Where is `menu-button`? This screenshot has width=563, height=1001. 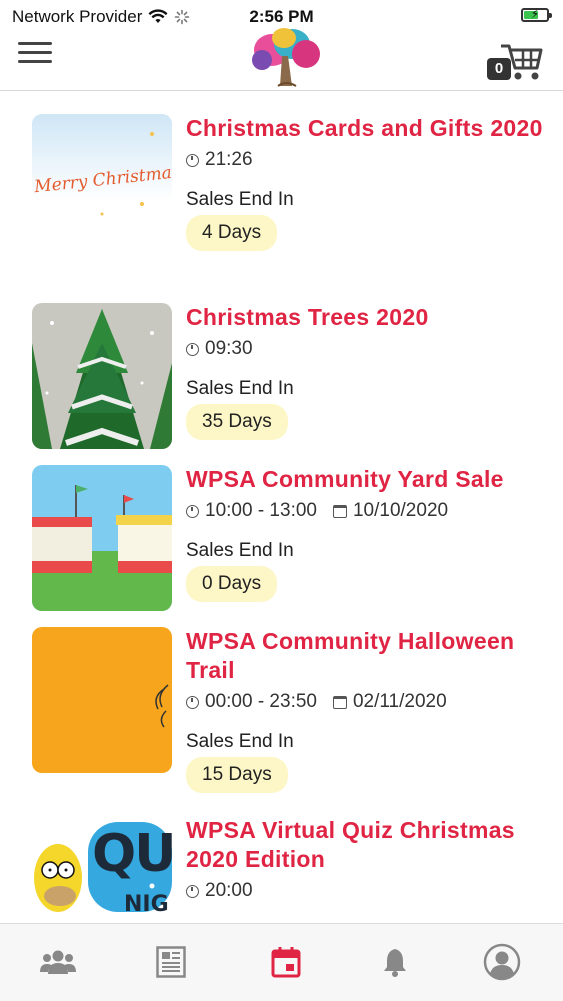
menu-button is located at coordinates (35, 55).